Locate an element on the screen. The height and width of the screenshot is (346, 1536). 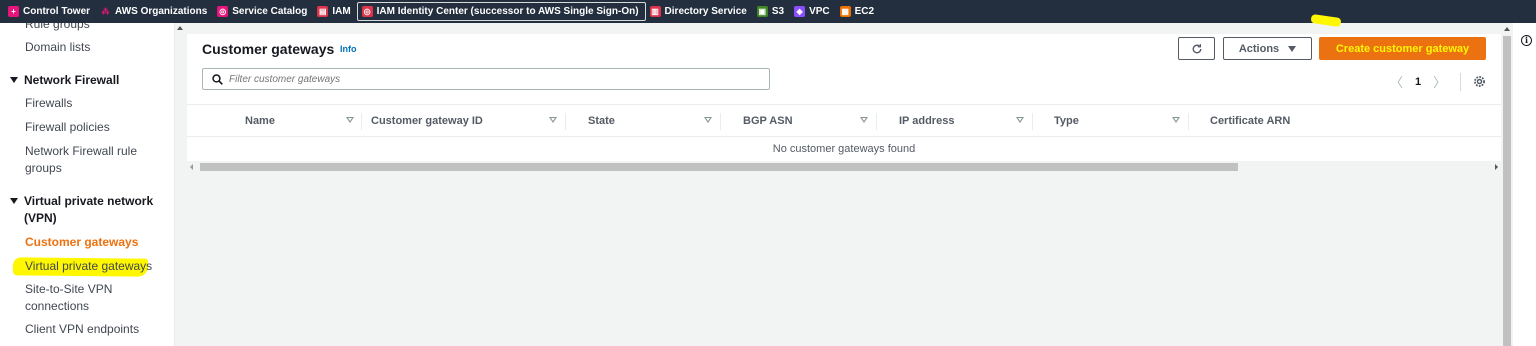
fav-s3: ▣ S3 is located at coordinates (771, 11).